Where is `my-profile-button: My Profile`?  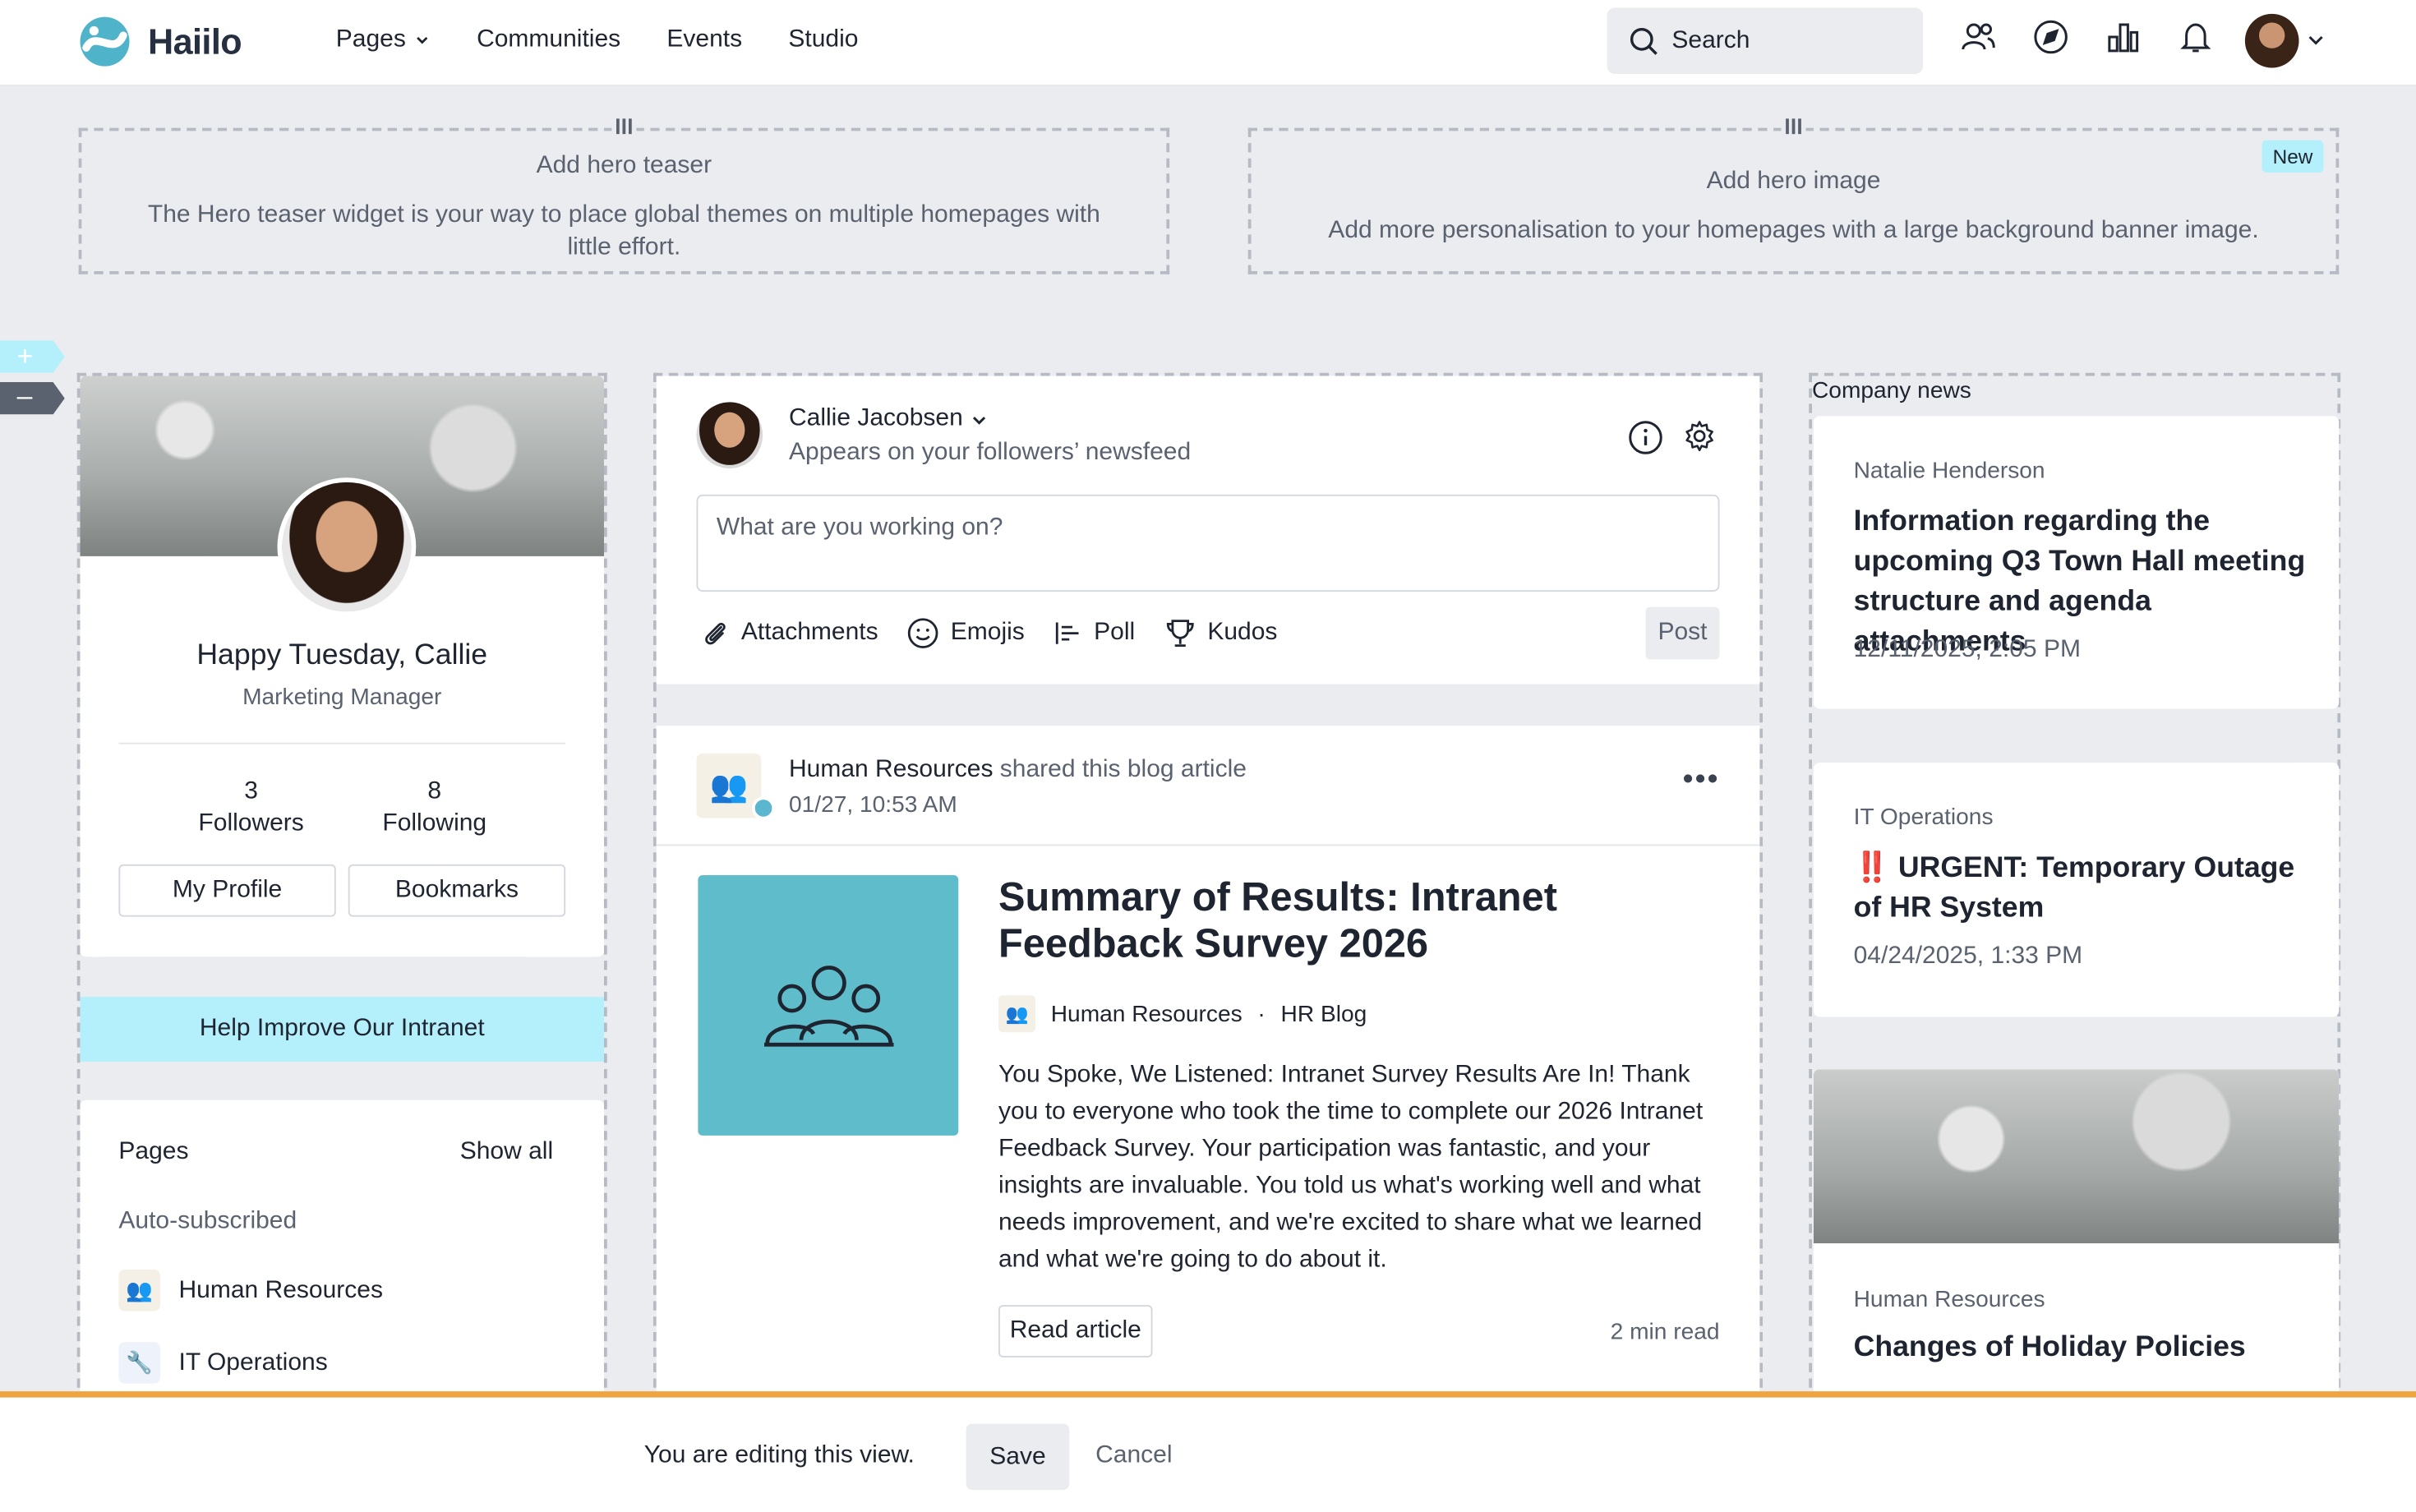 my-profile-button: My Profile is located at coordinates (227, 891).